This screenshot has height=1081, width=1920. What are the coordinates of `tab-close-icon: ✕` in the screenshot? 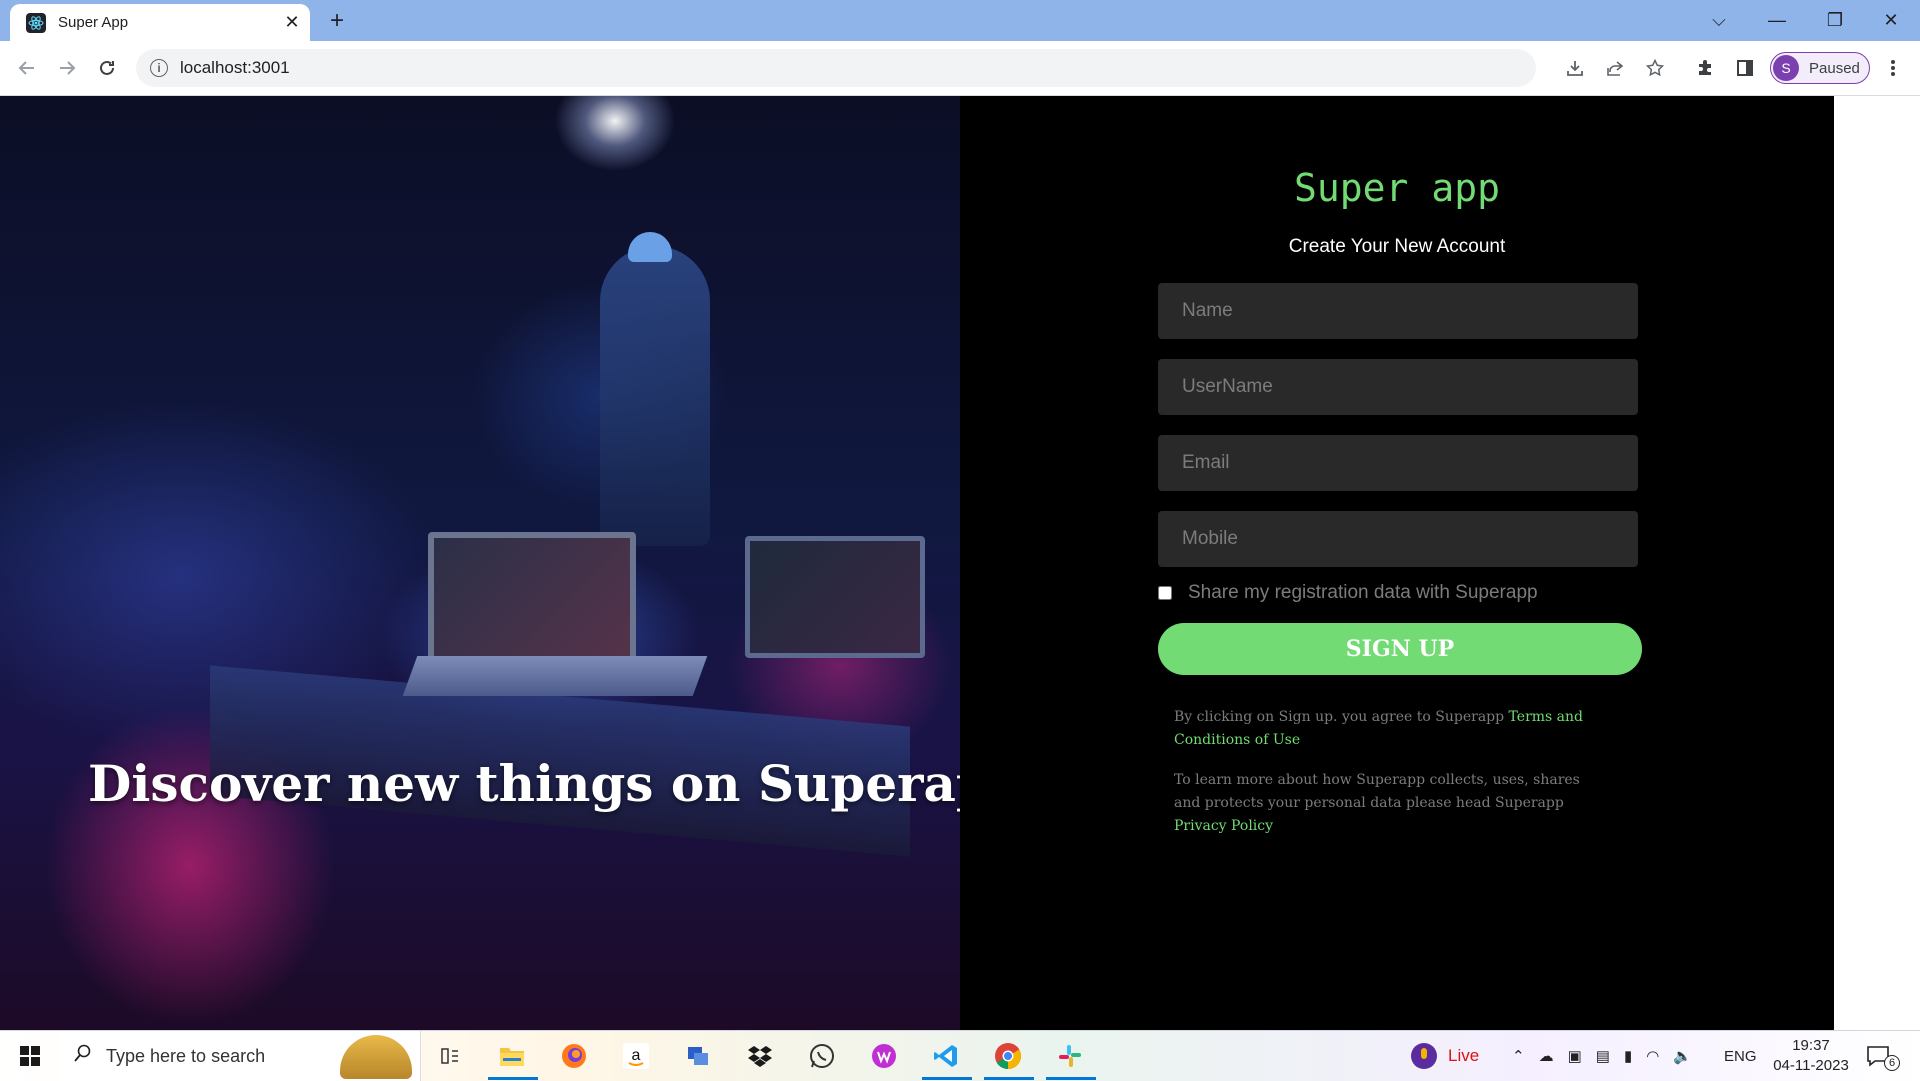 It's located at (292, 22).